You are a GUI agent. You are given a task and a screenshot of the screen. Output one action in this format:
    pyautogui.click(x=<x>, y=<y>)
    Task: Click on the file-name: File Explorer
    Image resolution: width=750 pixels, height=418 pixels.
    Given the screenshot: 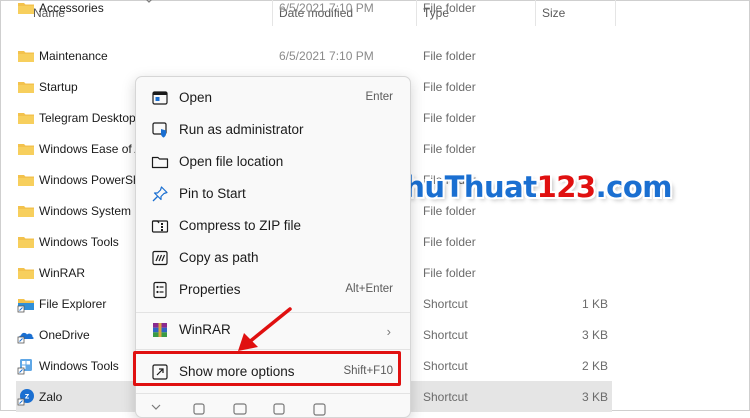 What is the action you would take?
    pyautogui.click(x=73, y=303)
    